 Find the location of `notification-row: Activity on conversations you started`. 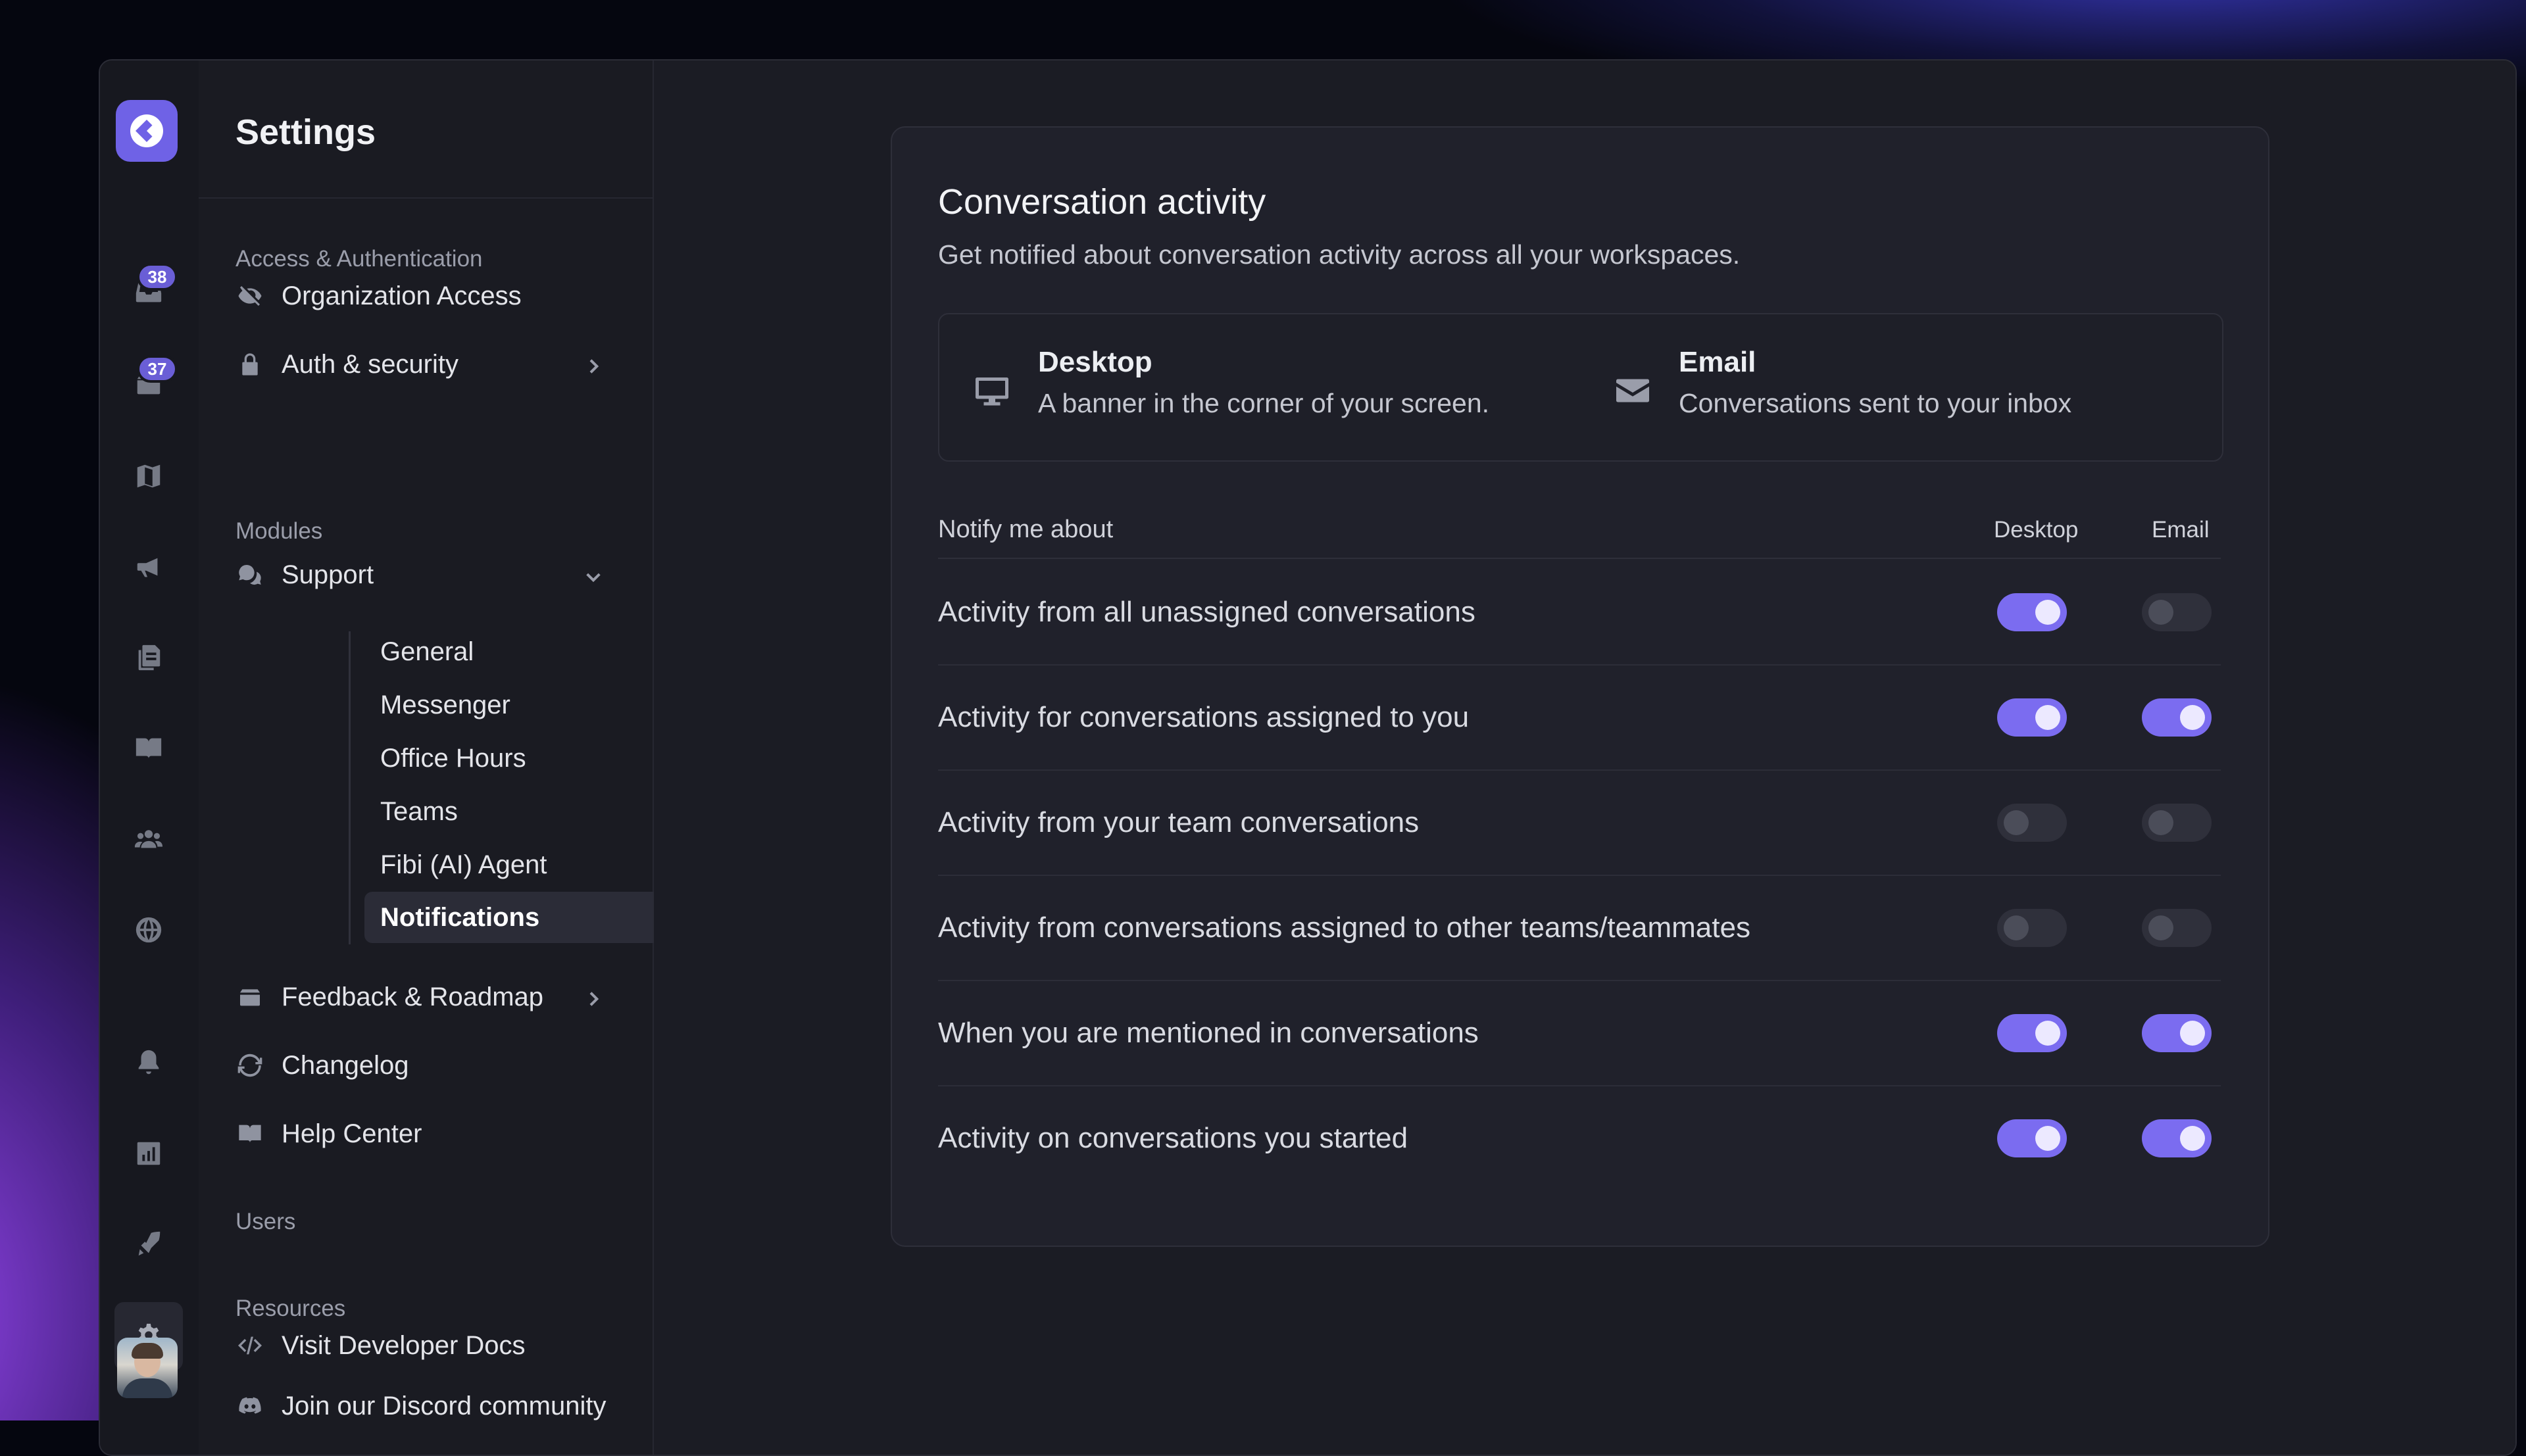

notification-row: Activity on conversations you started is located at coordinates (1579, 1137).